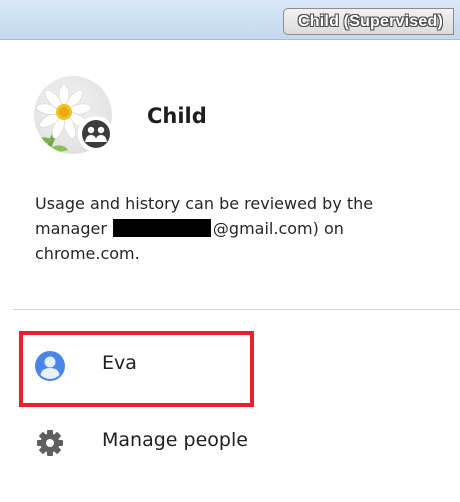  Describe the element at coordinates (119, 363) in the screenshot. I see `menu-item-eva-label: Eva` at that location.